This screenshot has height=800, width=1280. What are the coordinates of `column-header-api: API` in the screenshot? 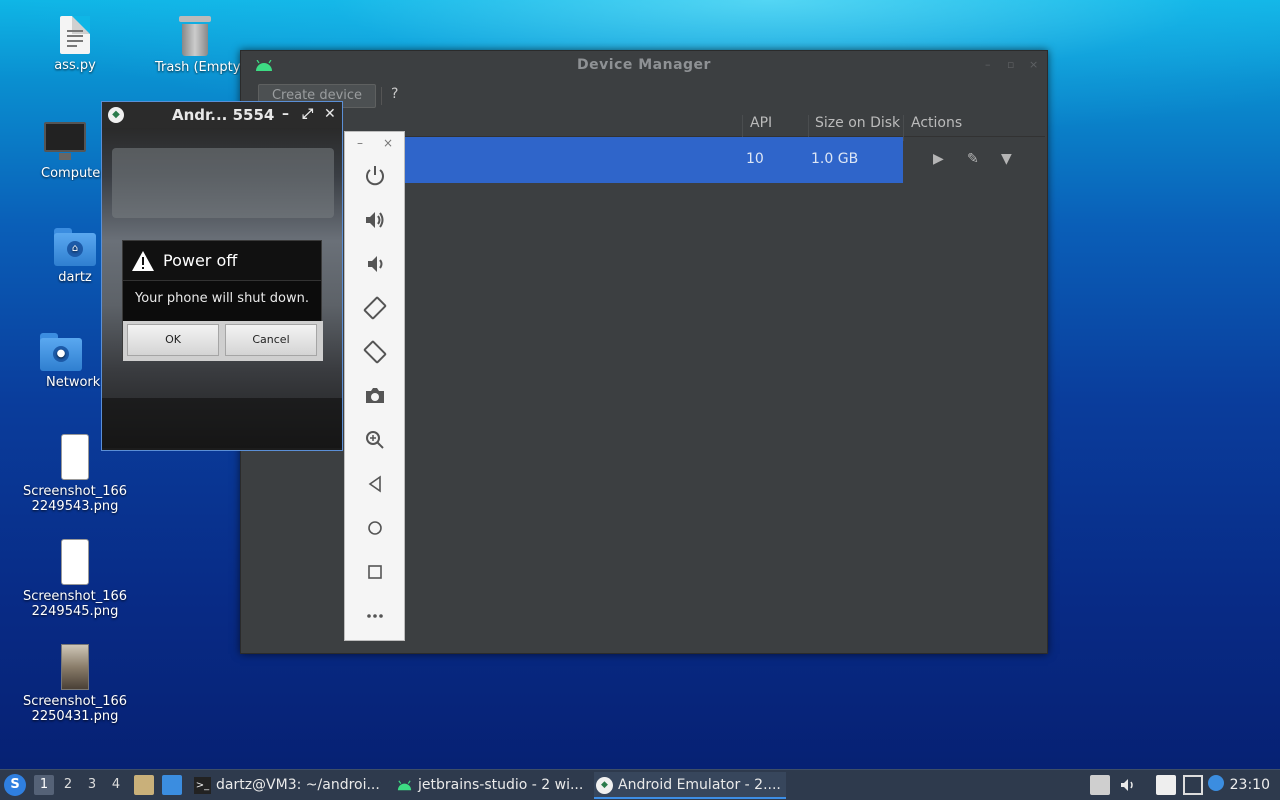 It's located at (761, 123).